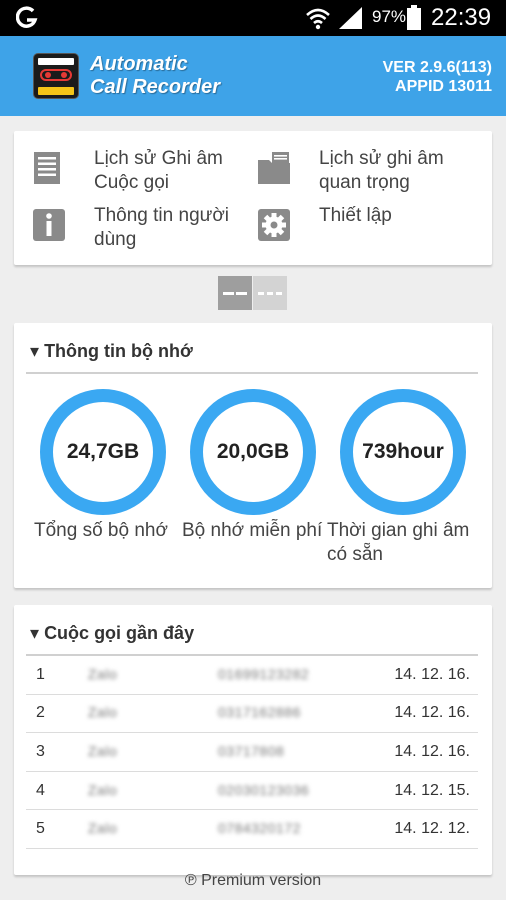  What do you see at coordinates (56, 76) in the screenshot?
I see `app-logo` at bounding box center [56, 76].